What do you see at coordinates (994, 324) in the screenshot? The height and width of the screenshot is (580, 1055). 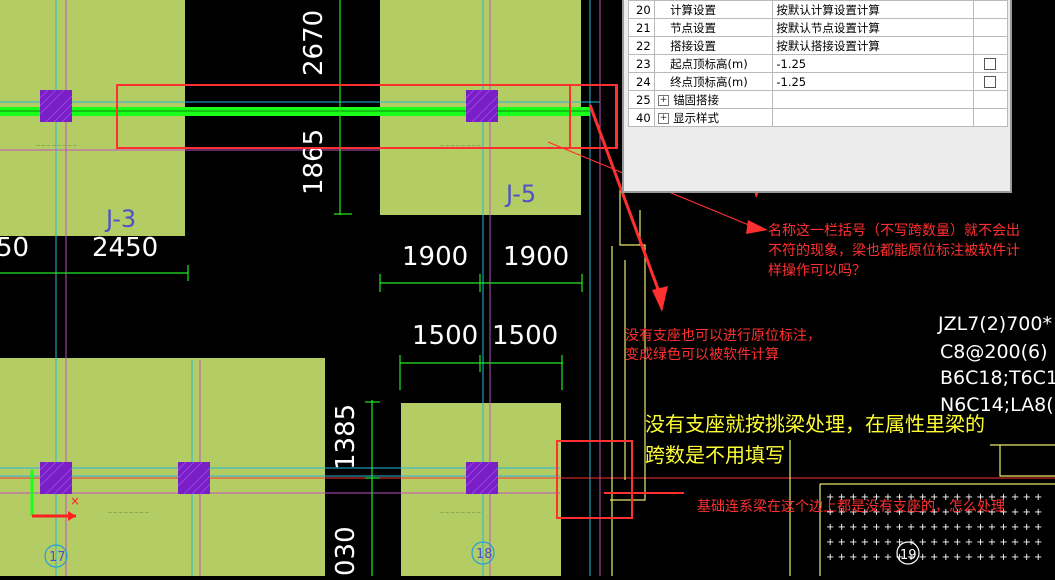 I see `svg-text: JZL7(2)700*` at bounding box center [994, 324].